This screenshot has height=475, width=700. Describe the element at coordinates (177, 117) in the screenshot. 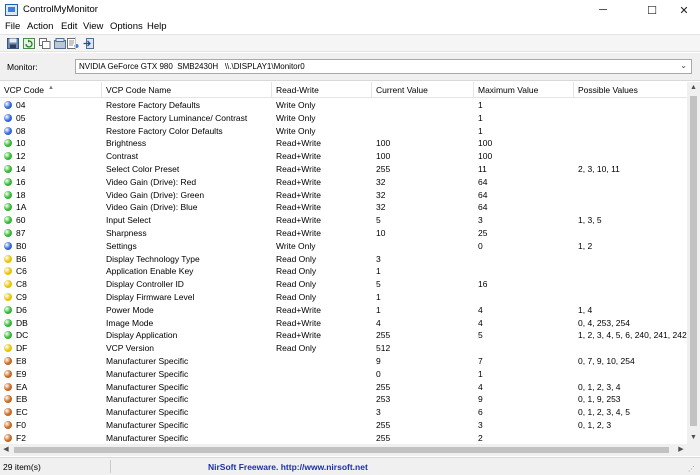

I see `vcp-name-cell: Restore Factory Luminance/ Contrast` at that location.